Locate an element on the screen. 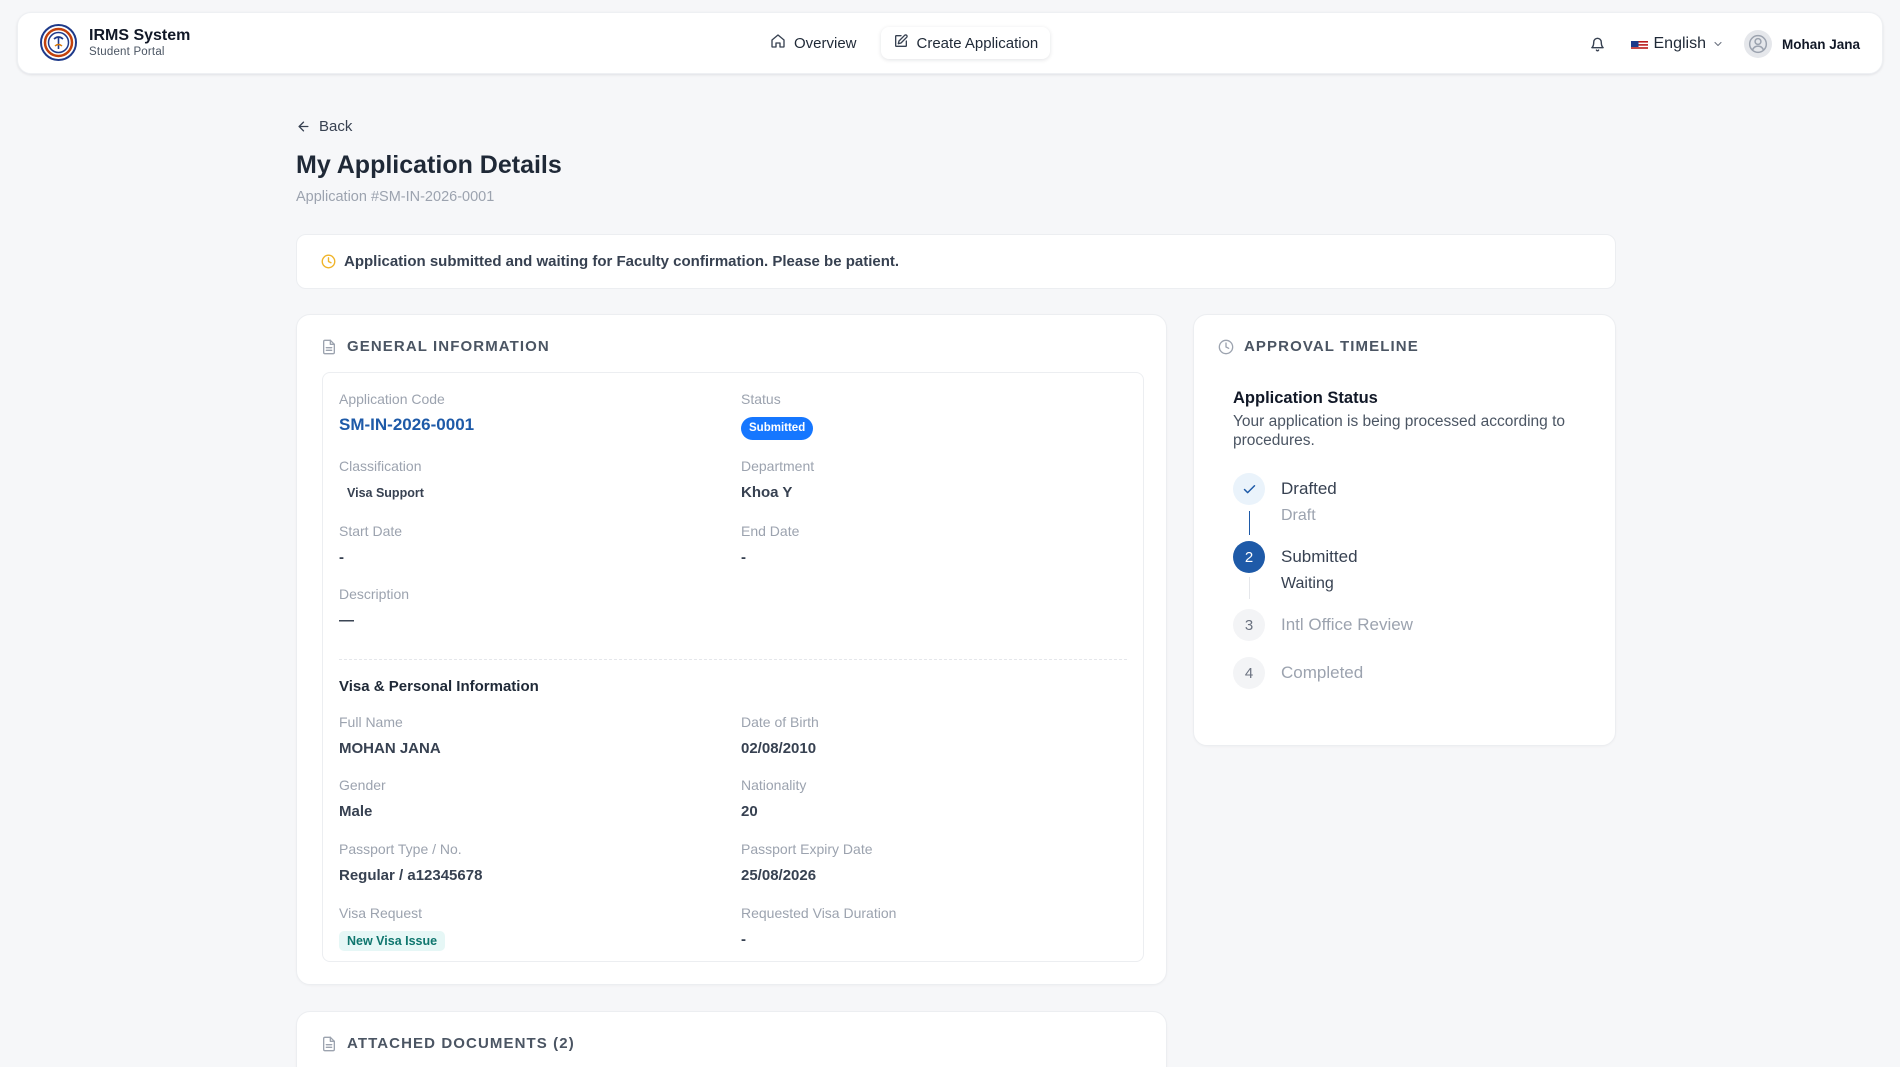  step-drafted-sub: Draft is located at coordinates (1298, 515).